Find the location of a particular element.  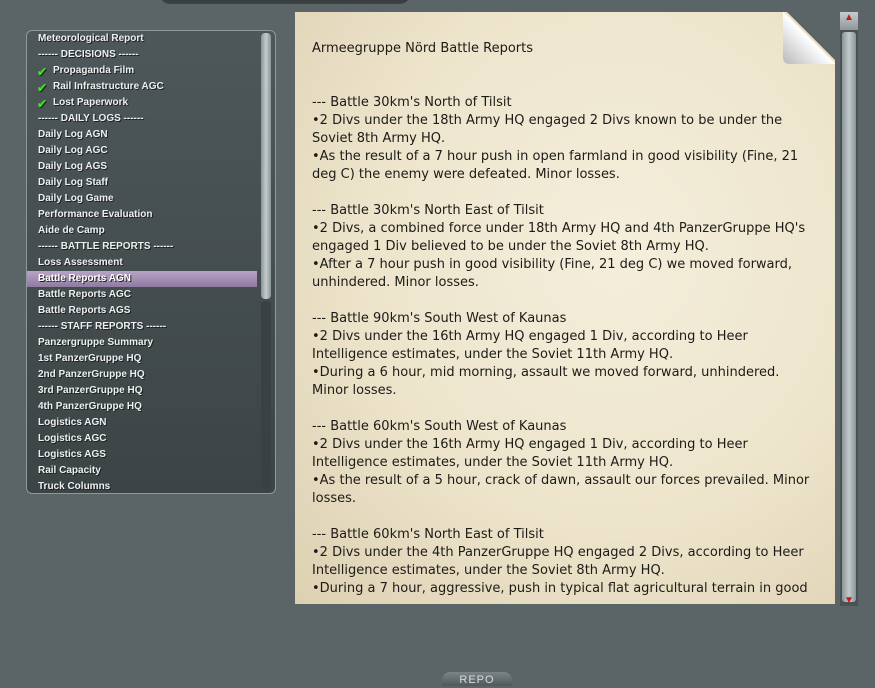

menu-item: ✔ Rail Infrastructure AGC is located at coordinates (142, 87).